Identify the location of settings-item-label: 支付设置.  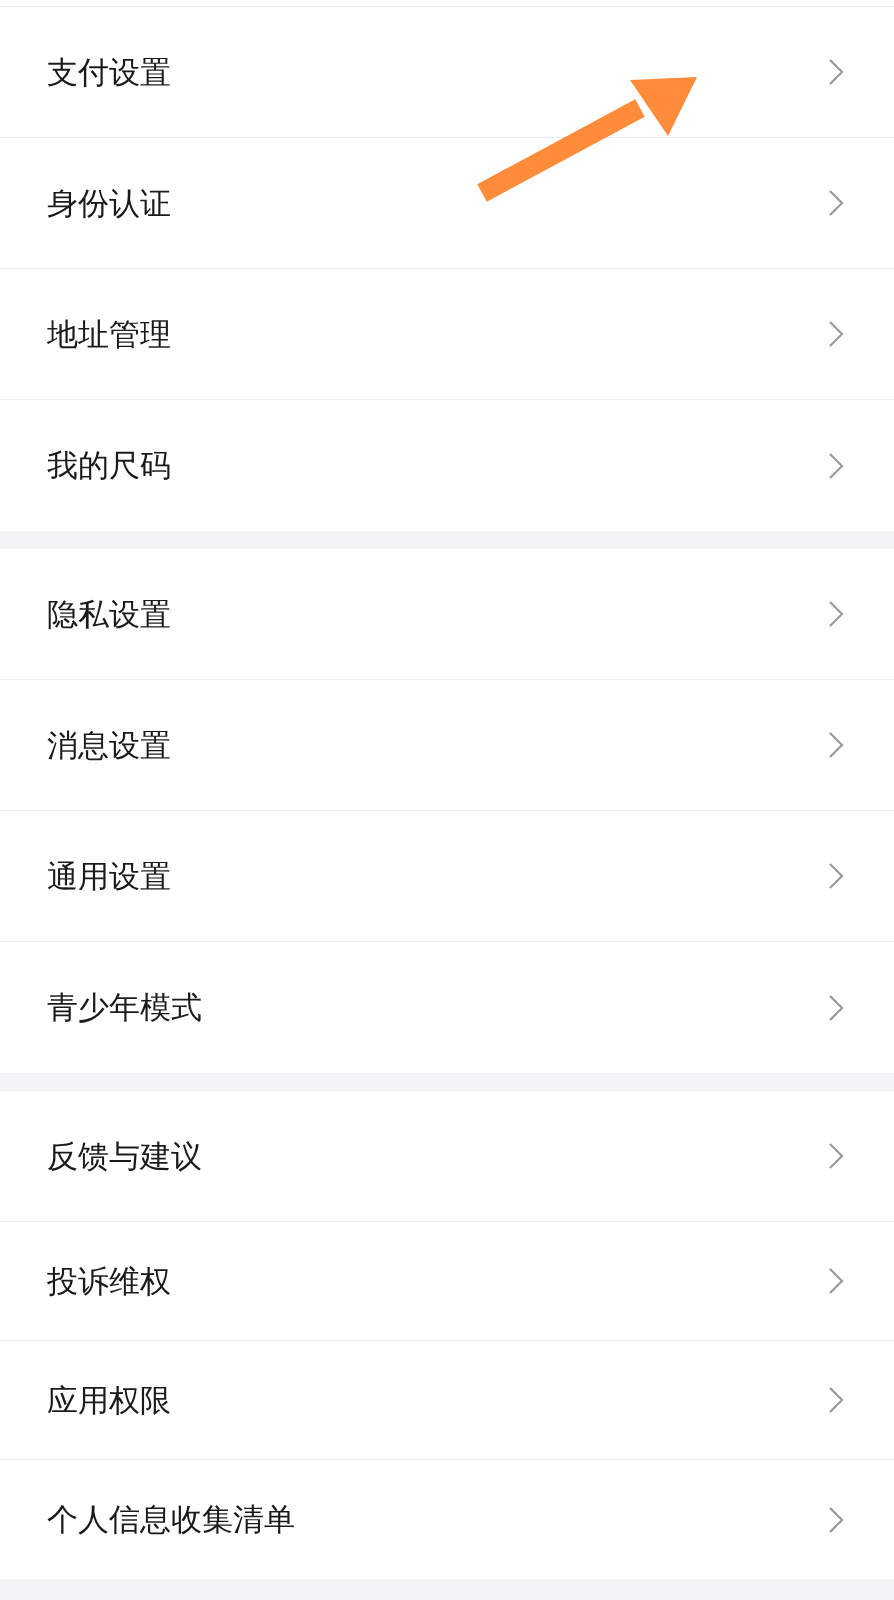
(109, 72).